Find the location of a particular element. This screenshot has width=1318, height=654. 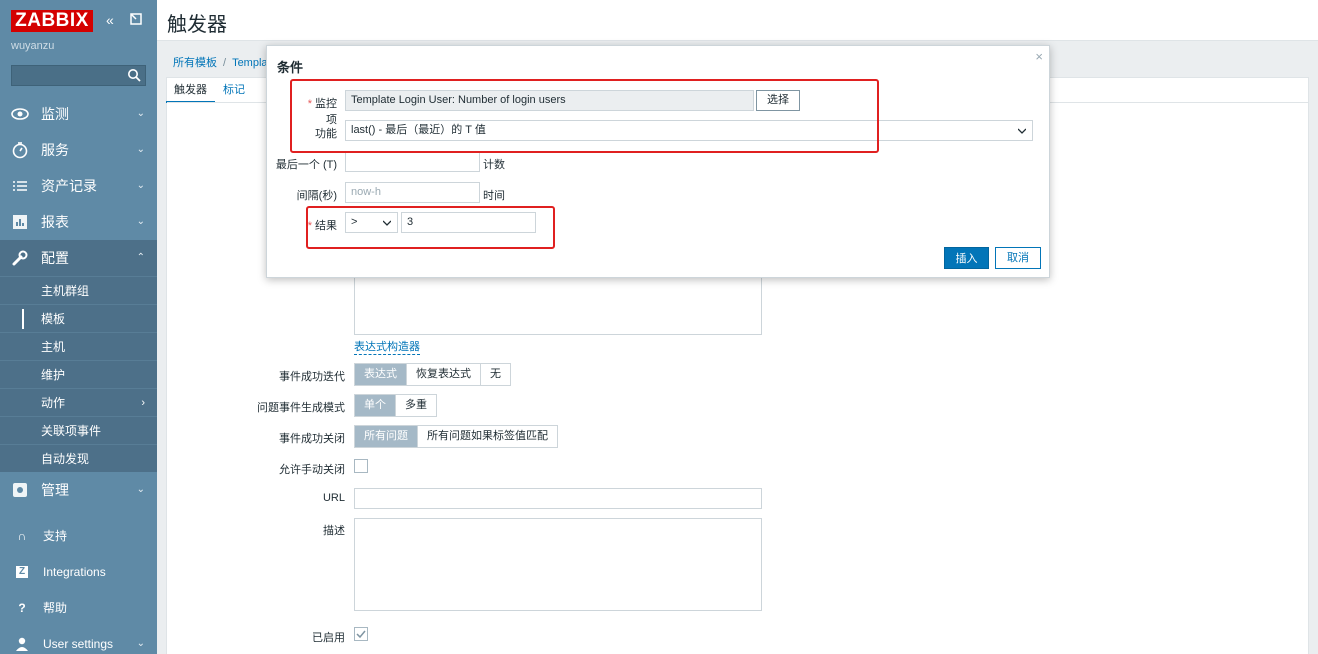

interval-suffix: 时间 is located at coordinates (494, 196).